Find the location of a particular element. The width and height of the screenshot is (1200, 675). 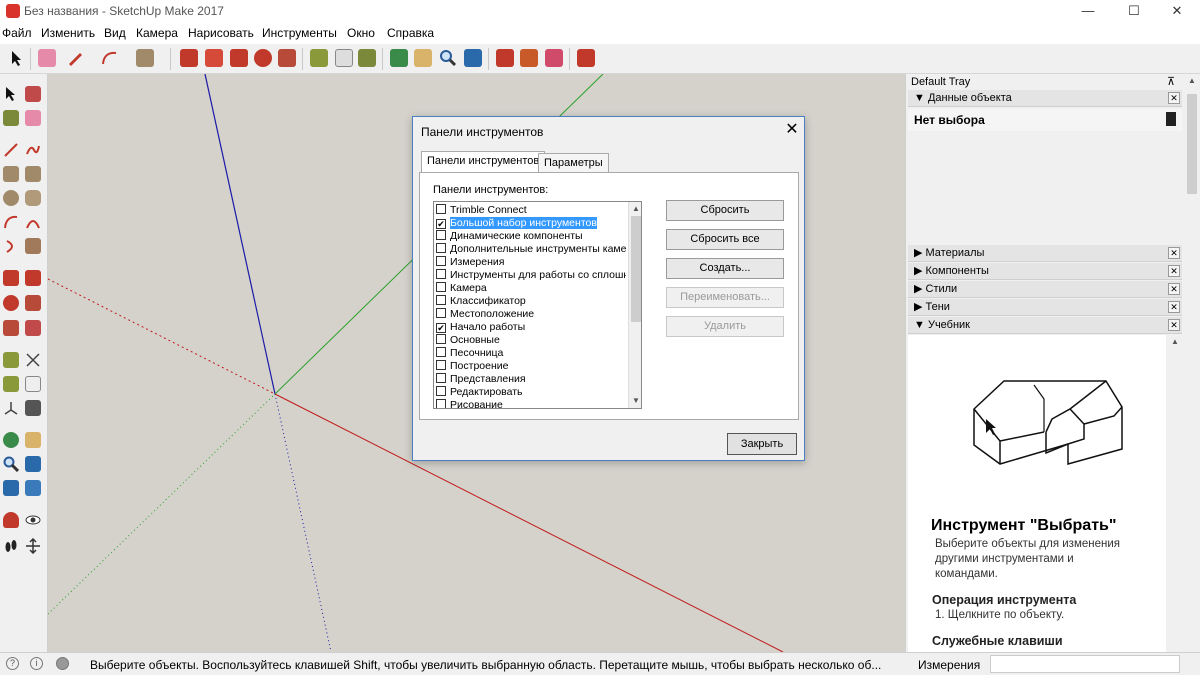

offset-icon is located at coordinates (33, 328).